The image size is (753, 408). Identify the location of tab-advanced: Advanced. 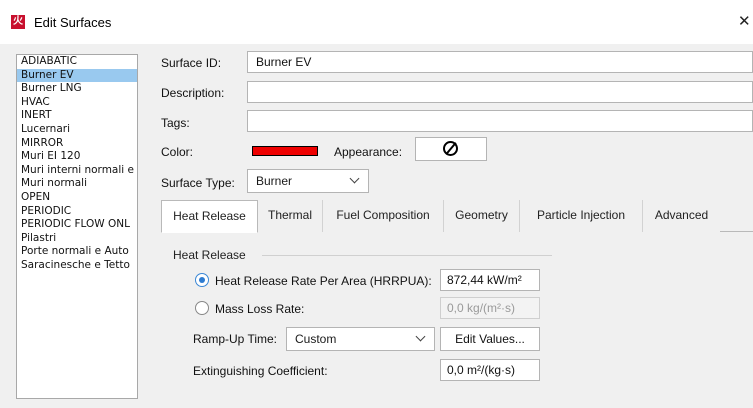
(681, 216).